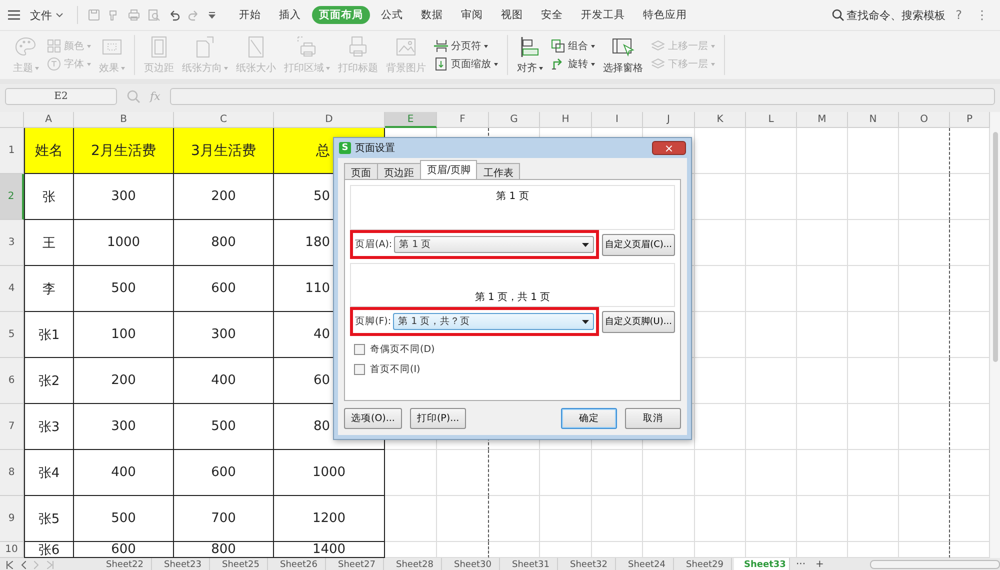  What do you see at coordinates (588, 564) in the screenshot?
I see `sheet-tab: Sheet32` at bounding box center [588, 564].